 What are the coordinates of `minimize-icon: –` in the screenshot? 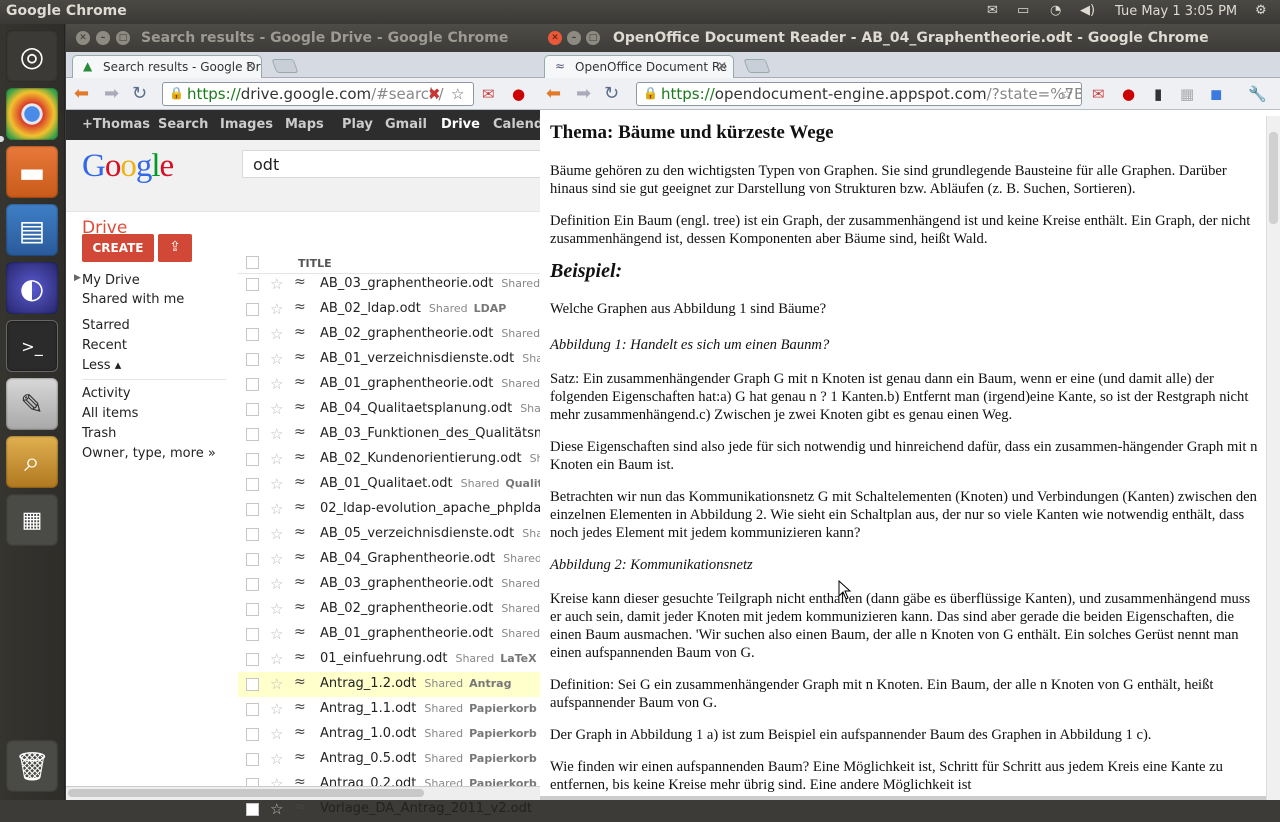 It's located at (574, 38).